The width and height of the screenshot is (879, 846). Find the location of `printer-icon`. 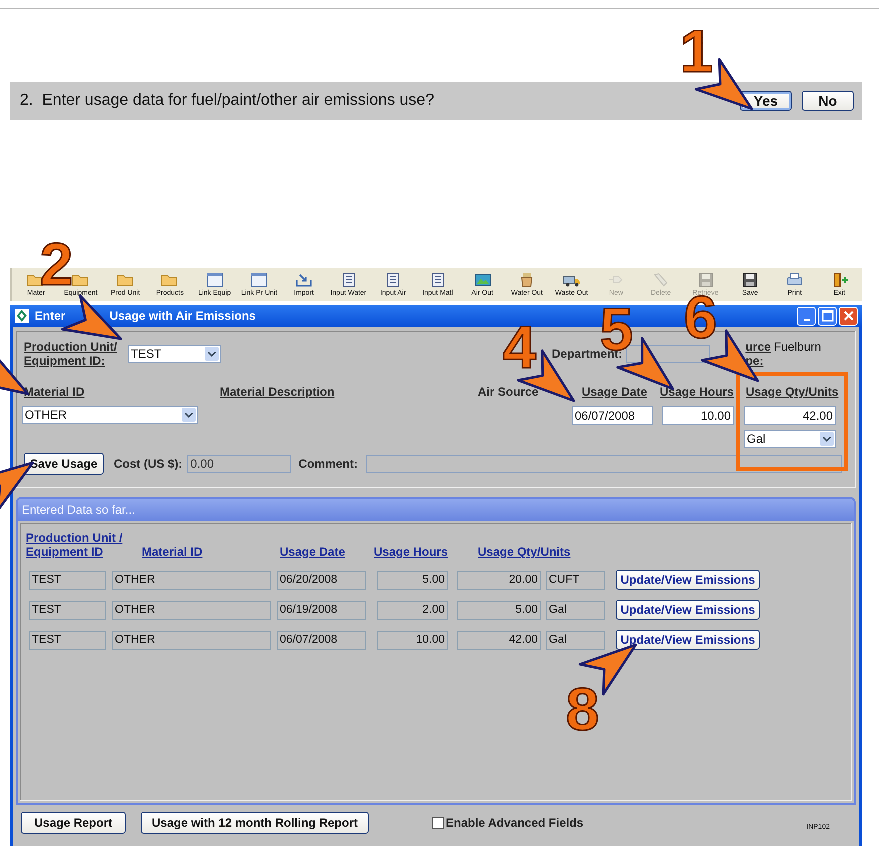

printer-icon is located at coordinates (795, 280).